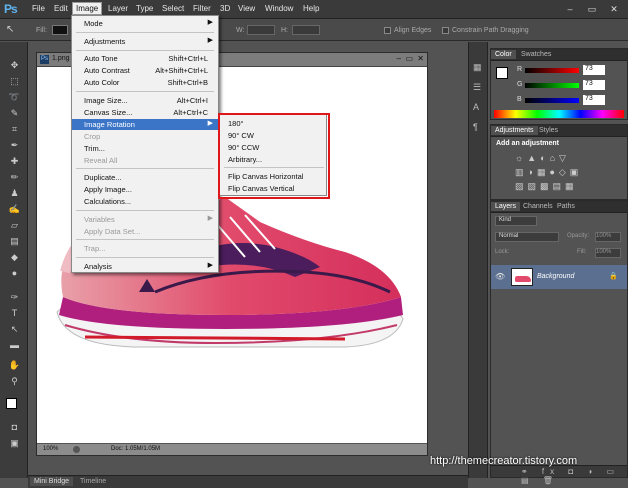 This screenshot has height=488, width=628. What do you see at coordinates (608, 253) in the screenshot?
I see `fill-field: 100%` at bounding box center [608, 253].